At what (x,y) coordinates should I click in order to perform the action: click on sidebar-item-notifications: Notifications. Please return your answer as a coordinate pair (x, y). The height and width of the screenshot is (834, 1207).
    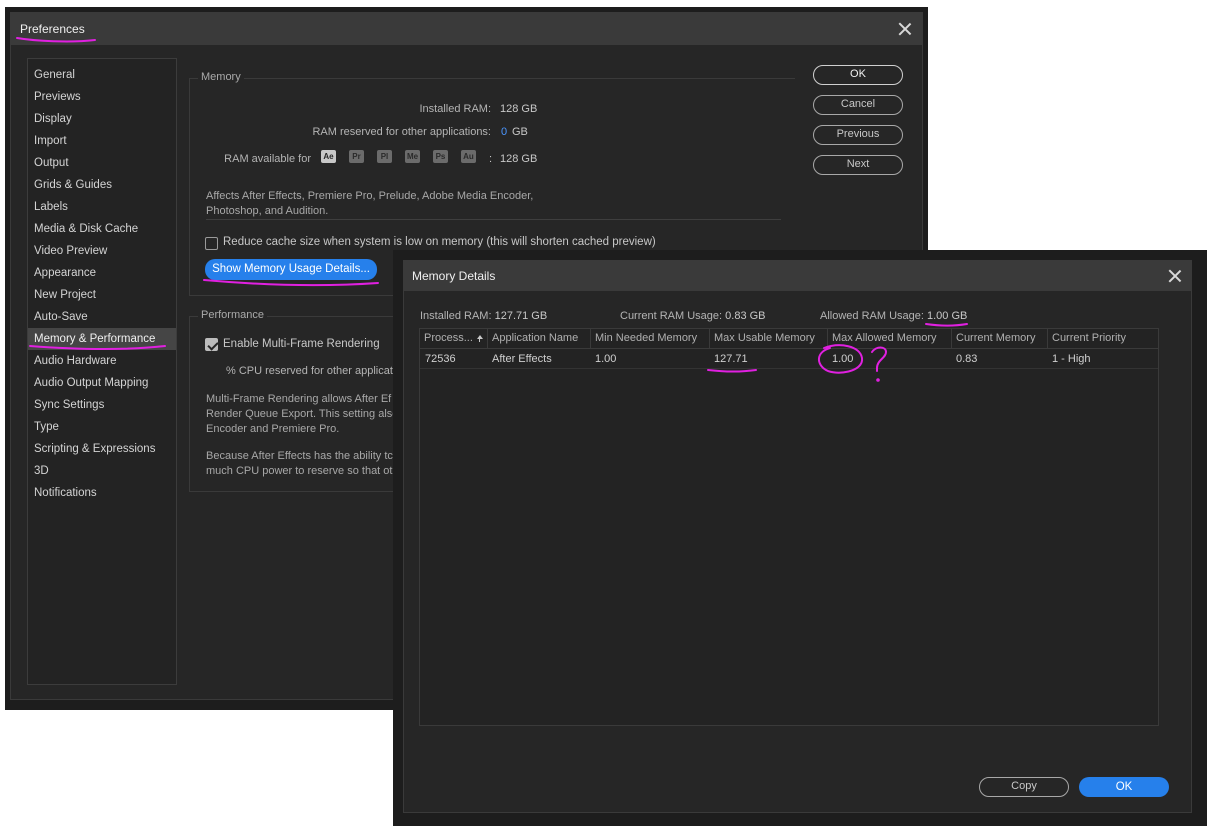
    Looking at the image, I should click on (102, 493).